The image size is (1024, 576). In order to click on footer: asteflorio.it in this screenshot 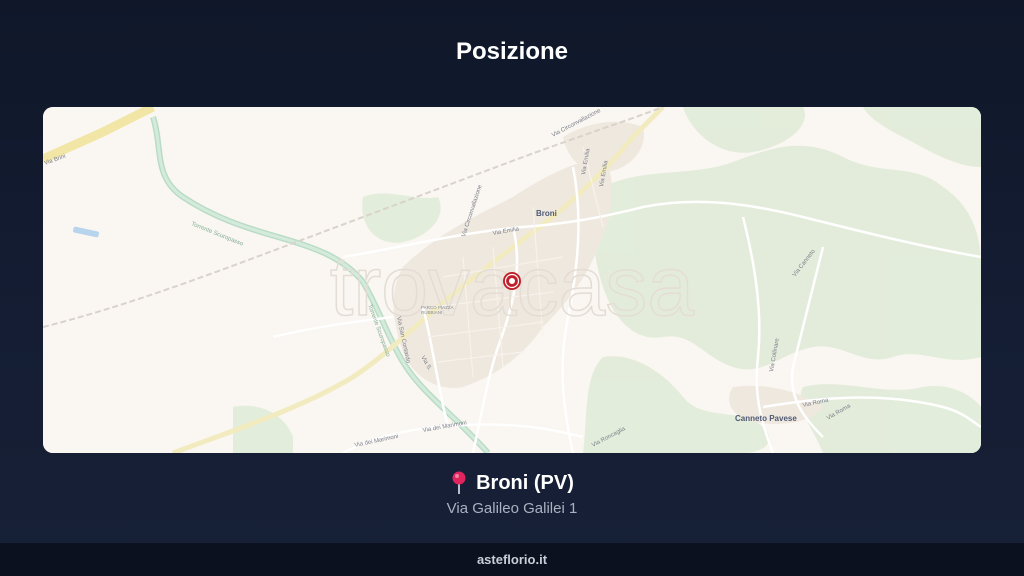, I will do `click(512, 559)`.